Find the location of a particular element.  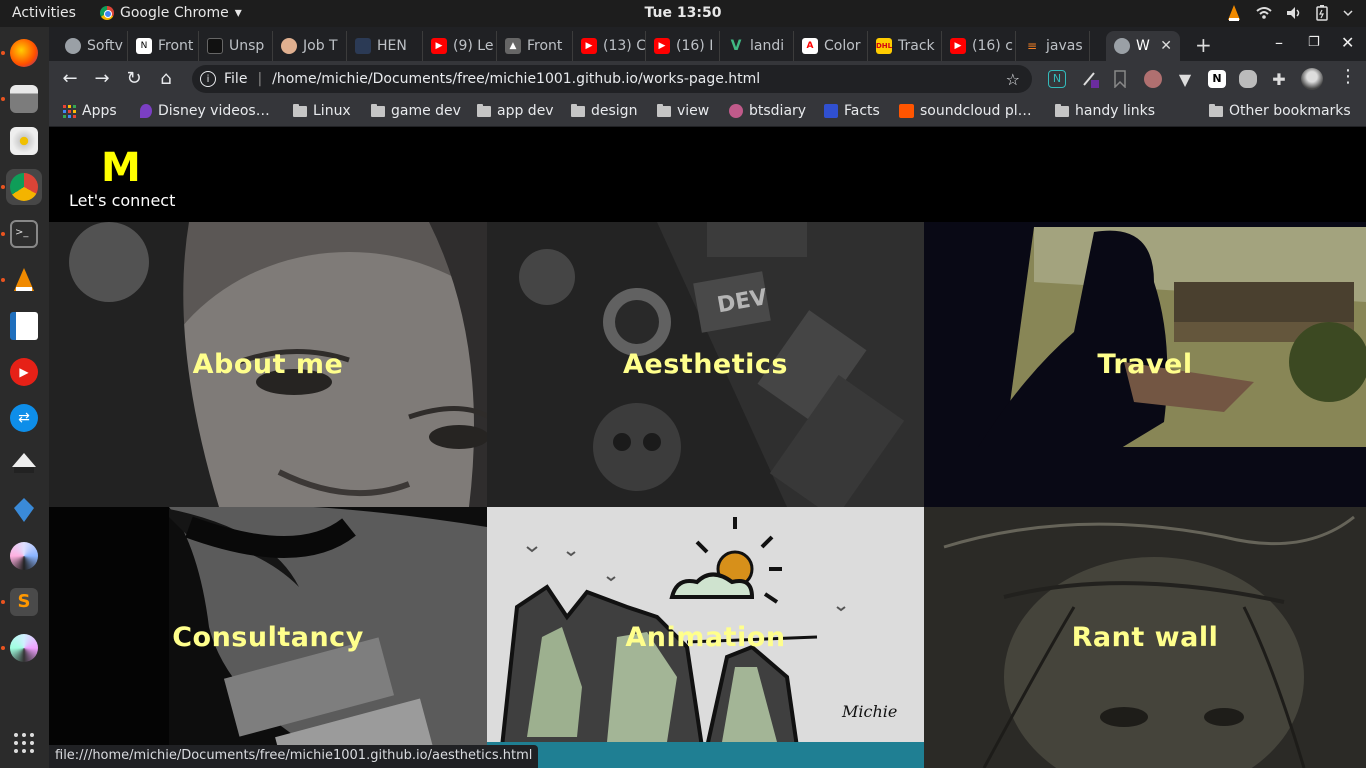

bookmark-folder-handy-links: handy links is located at coordinates (1105, 111).